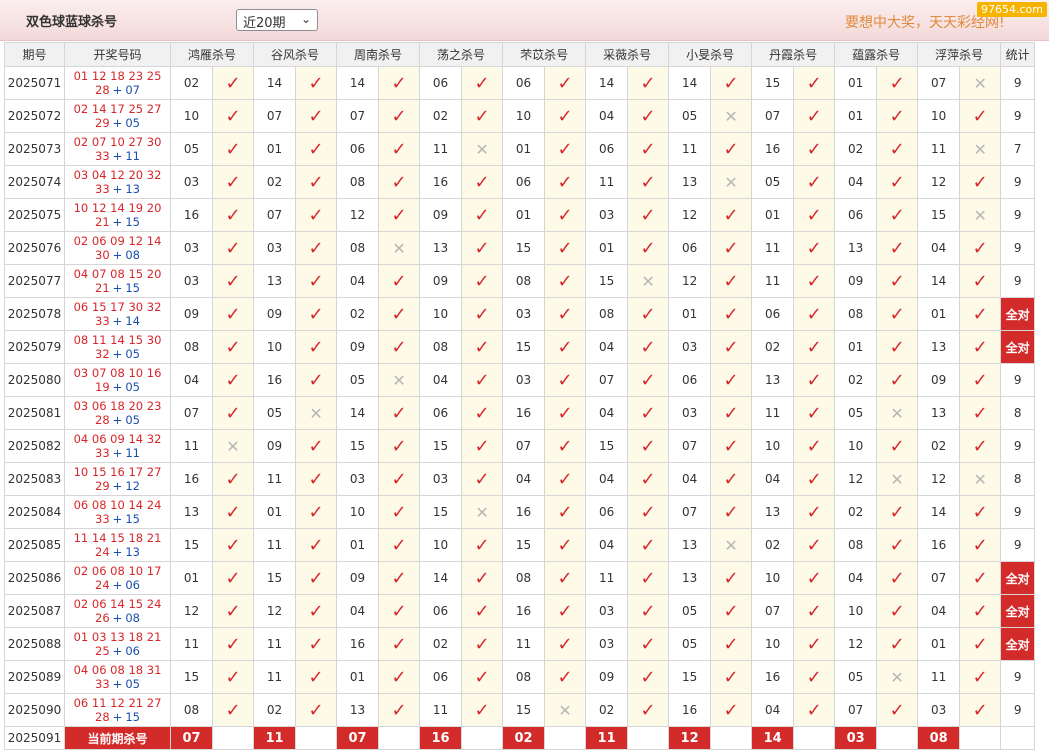 Image resolution: width=1049 pixels, height=751 pixels. What do you see at coordinates (34, 545) in the screenshot?
I see `issue-cell: 2025085` at bounding box center [34, 545].